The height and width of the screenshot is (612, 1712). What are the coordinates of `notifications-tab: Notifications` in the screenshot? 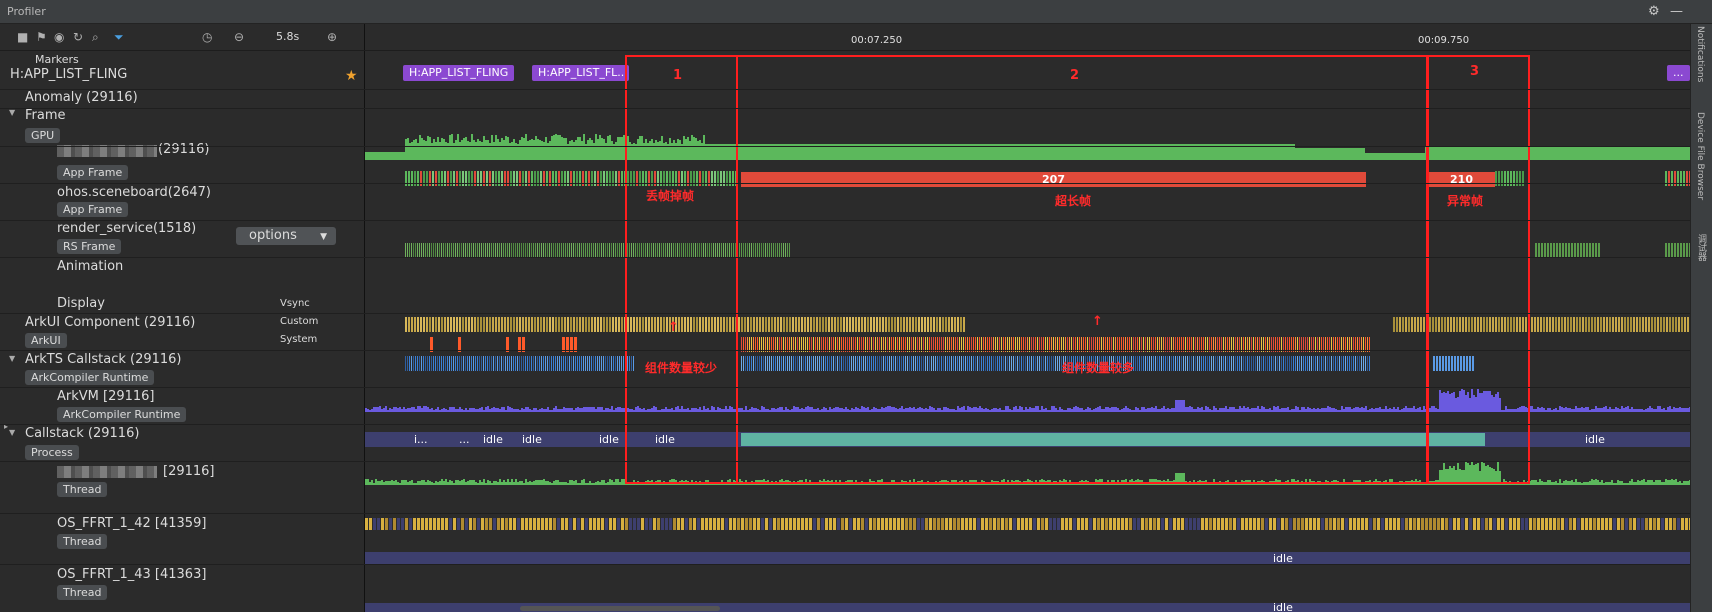 It's located at (1700, 54).